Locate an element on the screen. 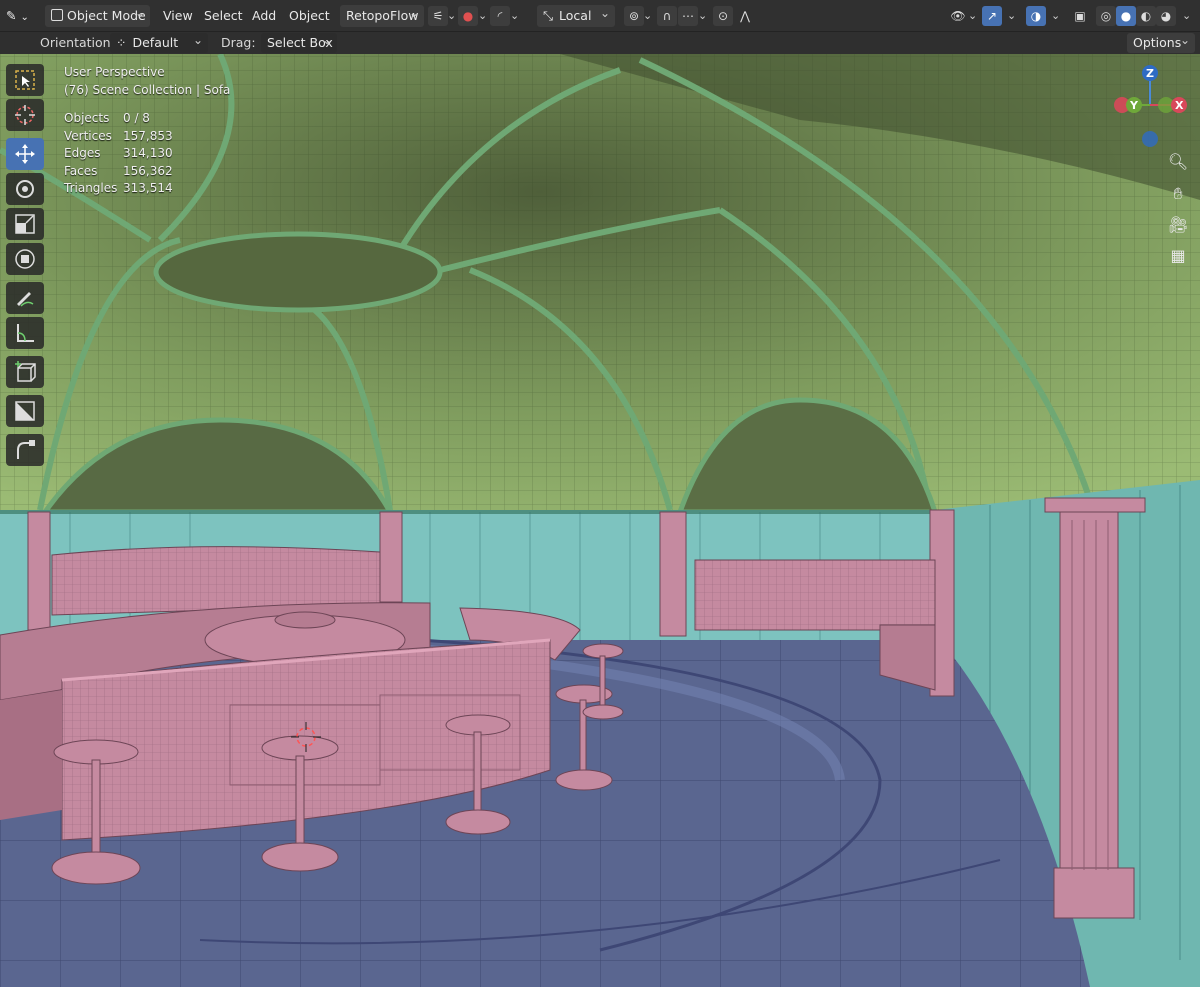  select-box-tool is located at coordinates (25, 80).